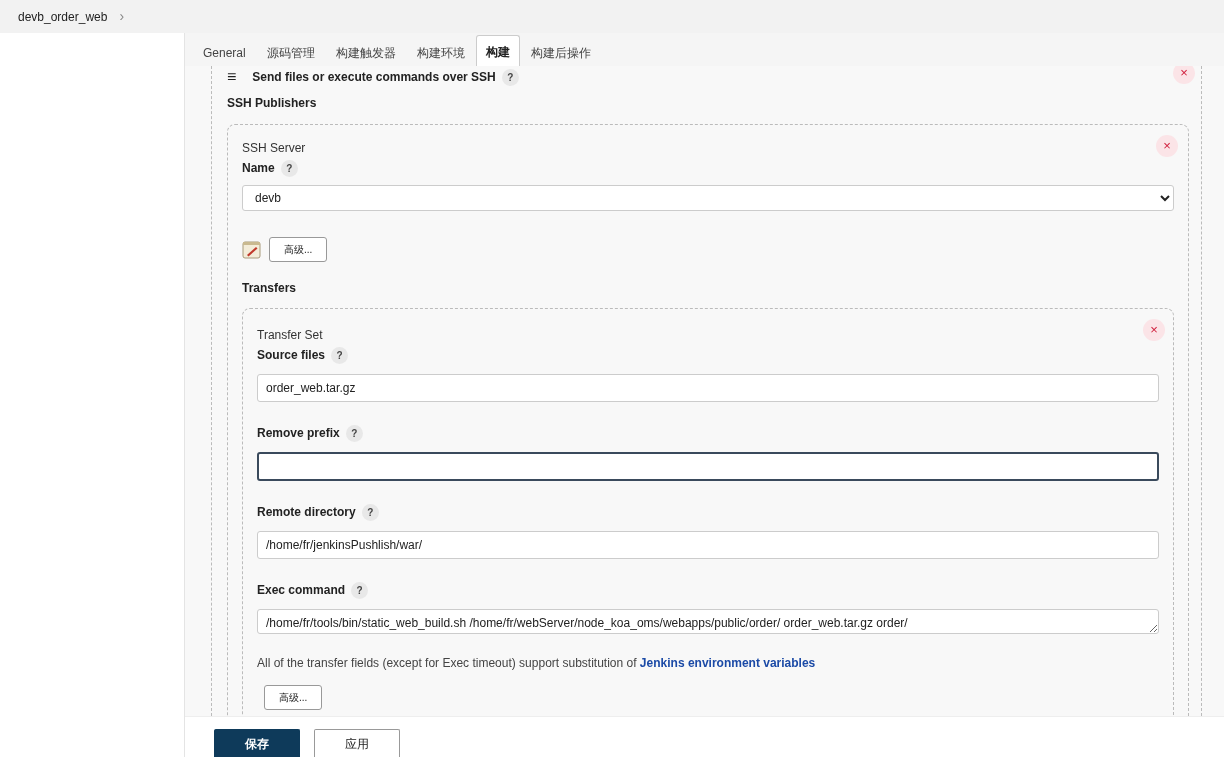 The image size is (1224, 757). I want to click on field-label: Name, so click(258, 168).